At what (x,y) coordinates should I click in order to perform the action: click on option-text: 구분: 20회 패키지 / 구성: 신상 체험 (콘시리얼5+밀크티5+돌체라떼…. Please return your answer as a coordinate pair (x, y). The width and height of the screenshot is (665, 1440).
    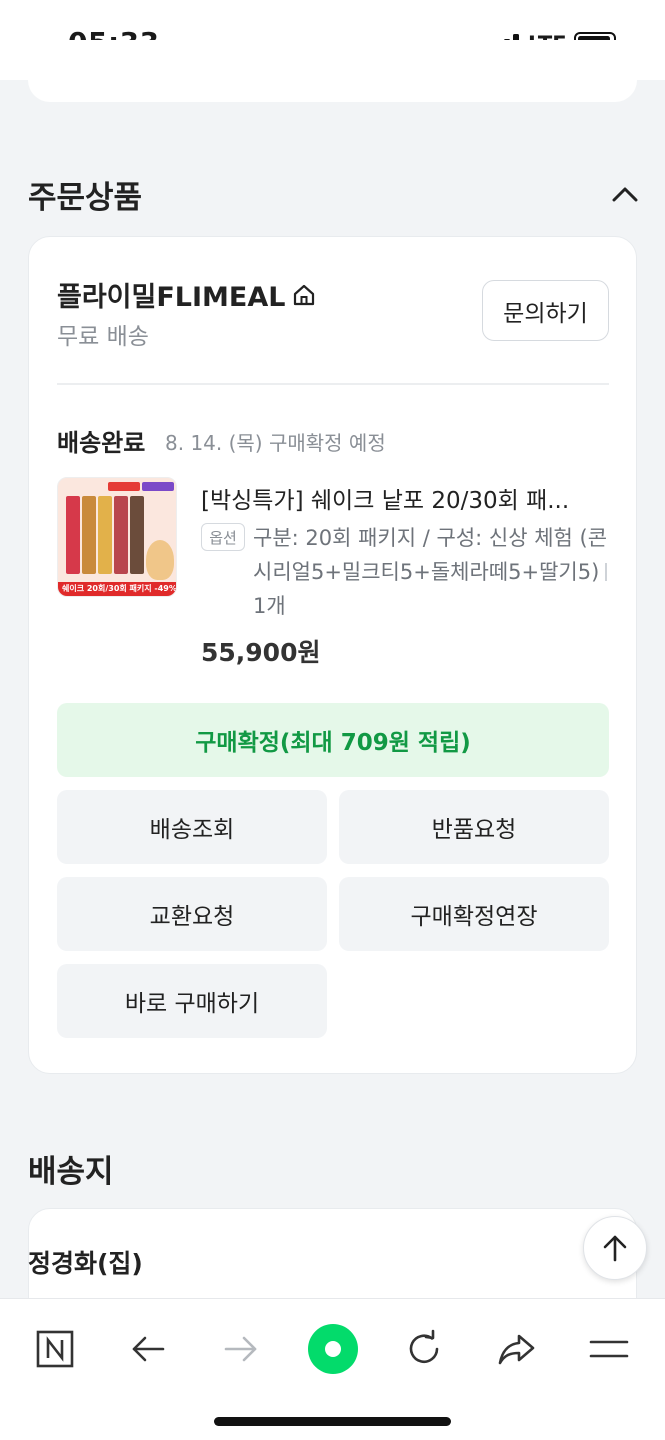
    Looking at the image, I should click on (433, 572).